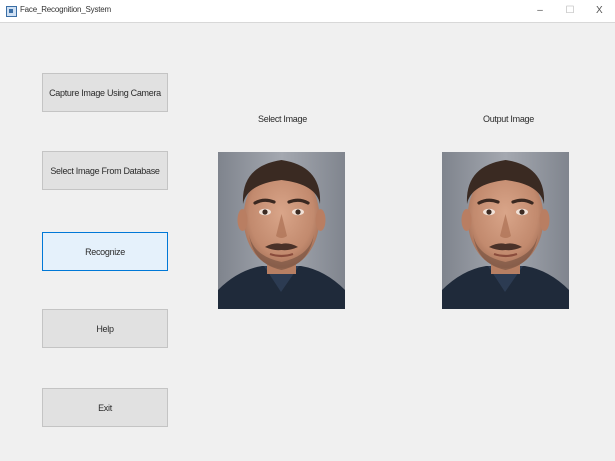 This screenshot has width=615, height=461. What do you see at coordinates (66, 9) in the screenshot?
I see `window-title: Face_Recognition_System` at bounding box center [66, 9].